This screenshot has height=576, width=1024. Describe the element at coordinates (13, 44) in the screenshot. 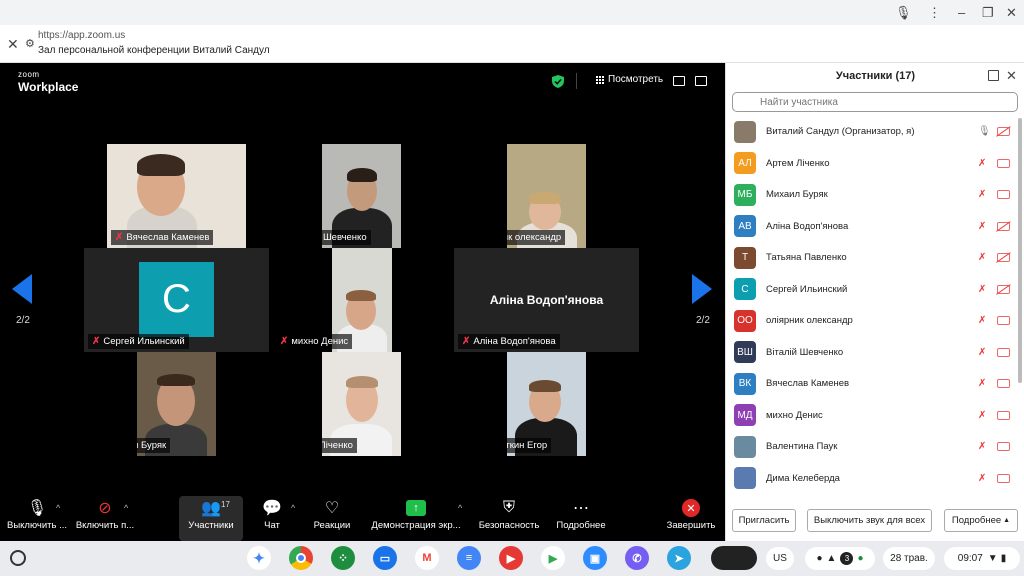

I see `close-tab-icon: ✕` at that location.